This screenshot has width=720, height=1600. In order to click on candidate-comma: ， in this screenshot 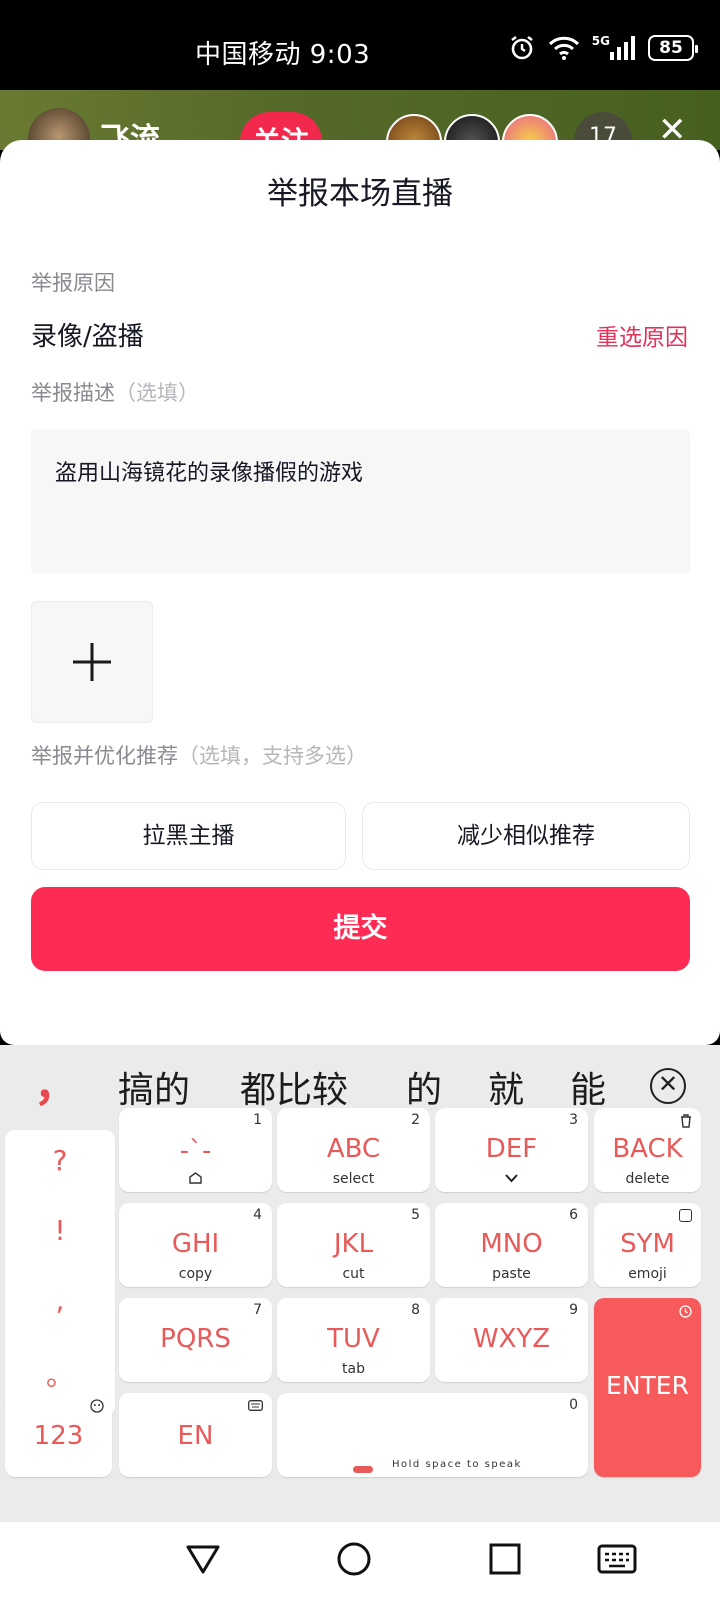, I will do `click(56, 1081)`.